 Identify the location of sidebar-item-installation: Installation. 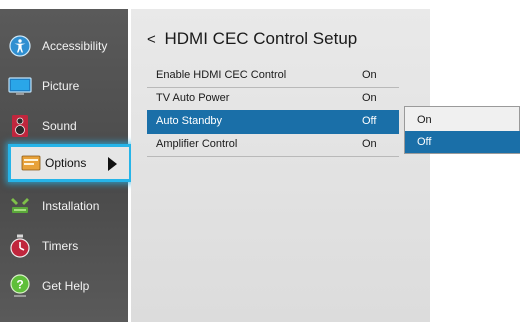
(64, 206).